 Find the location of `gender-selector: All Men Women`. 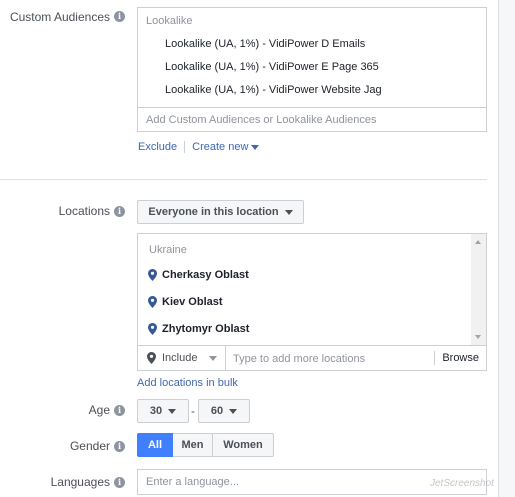

gender-selector: All Men Women is located at coordinates (205, 445).